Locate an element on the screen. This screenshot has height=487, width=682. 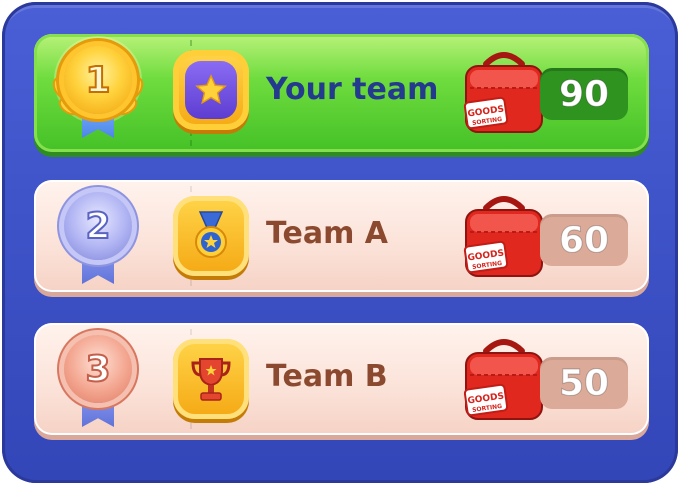
rank-number: 3 is located at coordinates (97, 369).